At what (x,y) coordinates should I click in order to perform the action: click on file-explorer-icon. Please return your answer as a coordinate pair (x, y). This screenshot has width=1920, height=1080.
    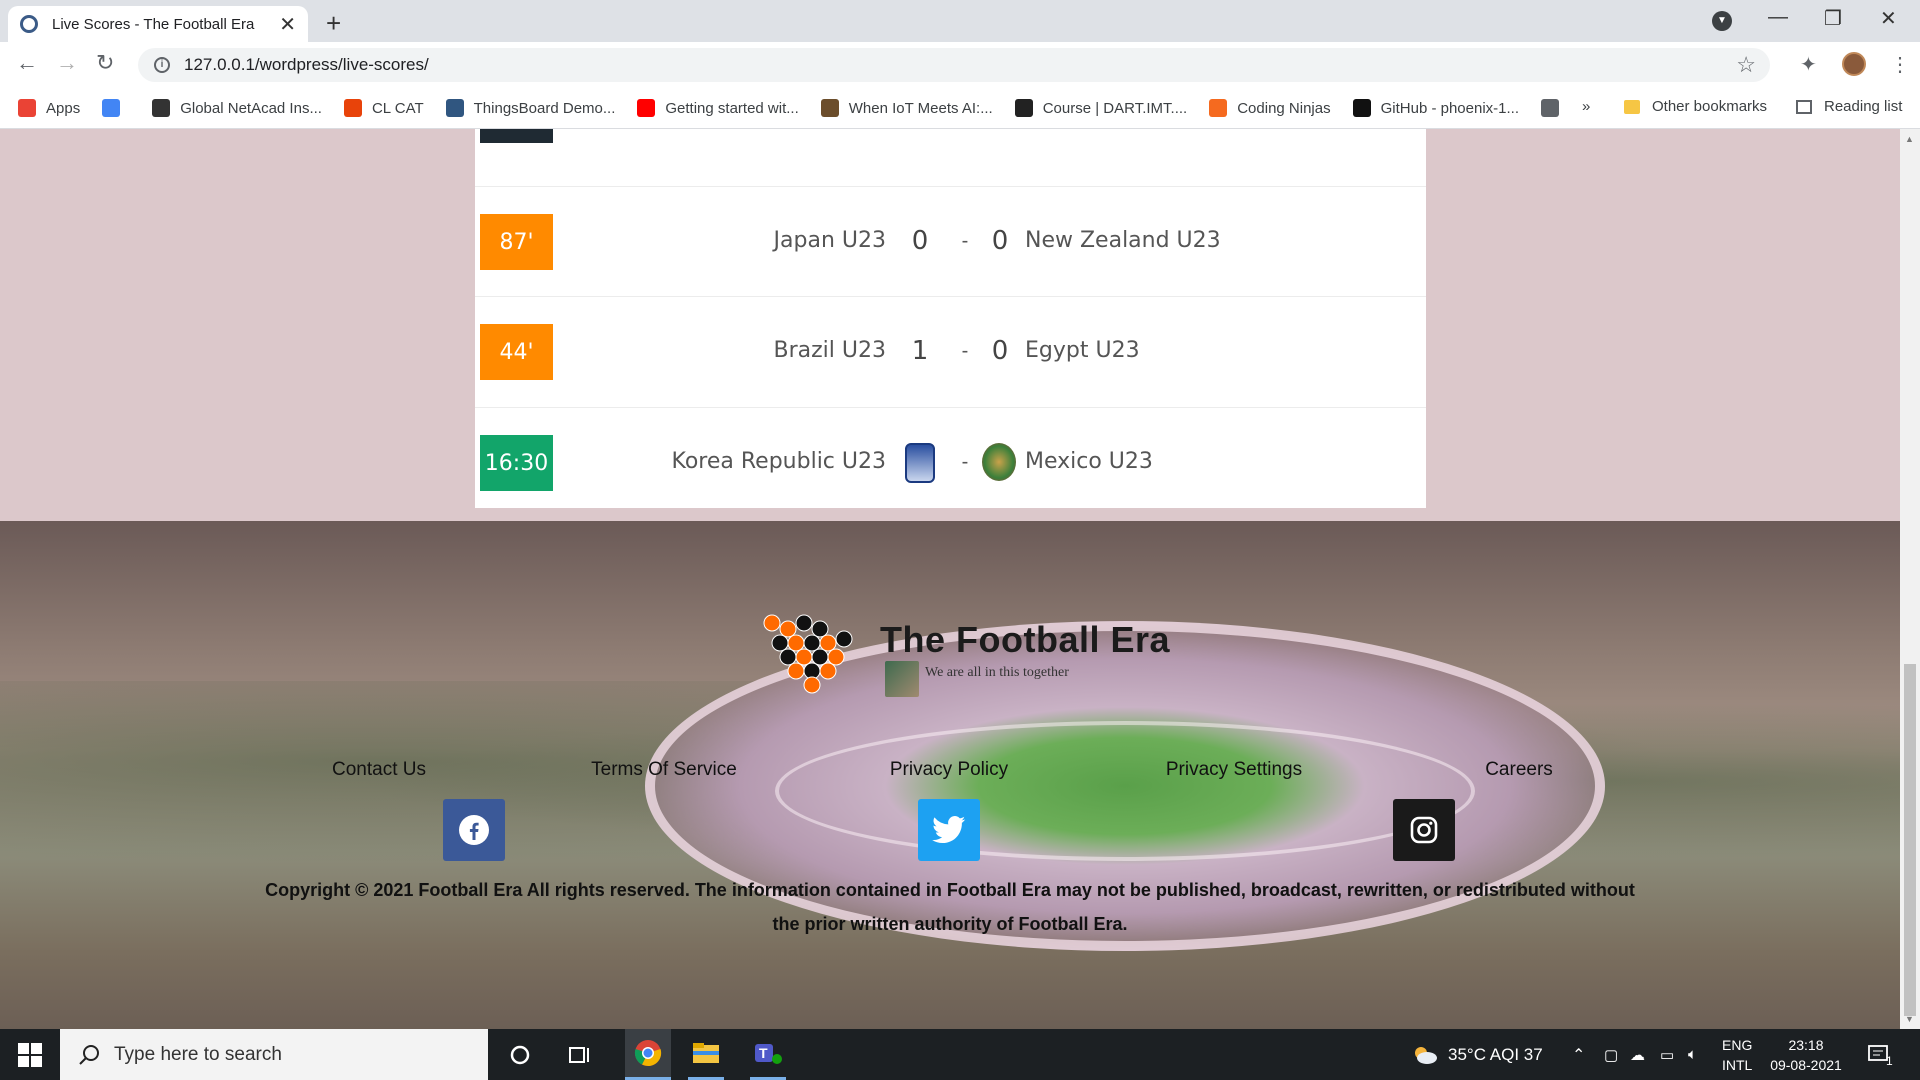
    Looking at the image, I should click on (706, 1054).